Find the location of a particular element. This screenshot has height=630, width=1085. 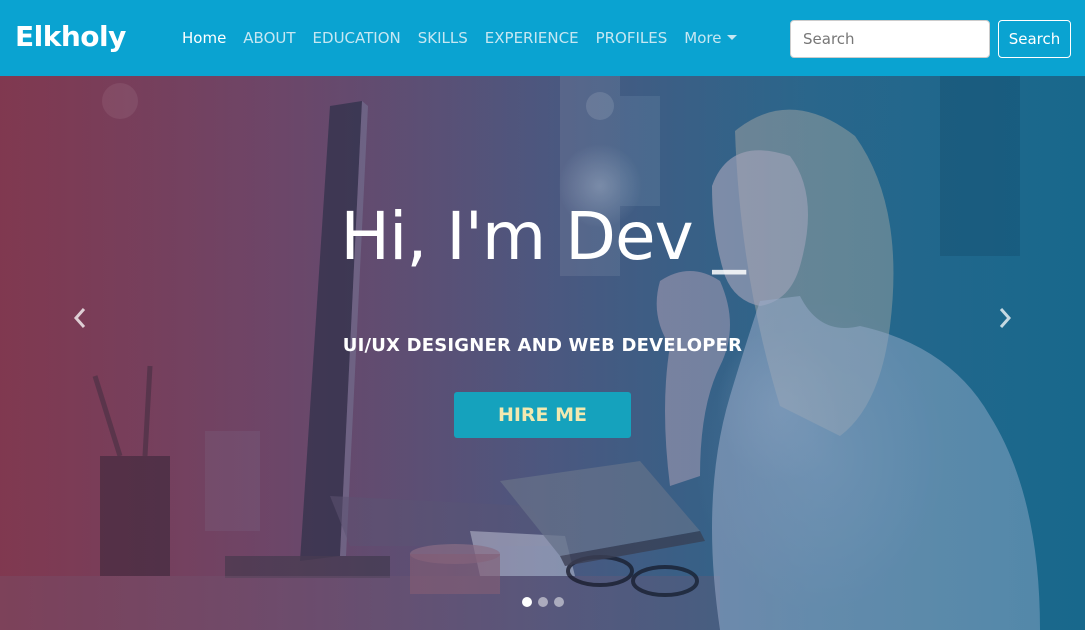

search-button: Search is located at coordinates (1034, 39).